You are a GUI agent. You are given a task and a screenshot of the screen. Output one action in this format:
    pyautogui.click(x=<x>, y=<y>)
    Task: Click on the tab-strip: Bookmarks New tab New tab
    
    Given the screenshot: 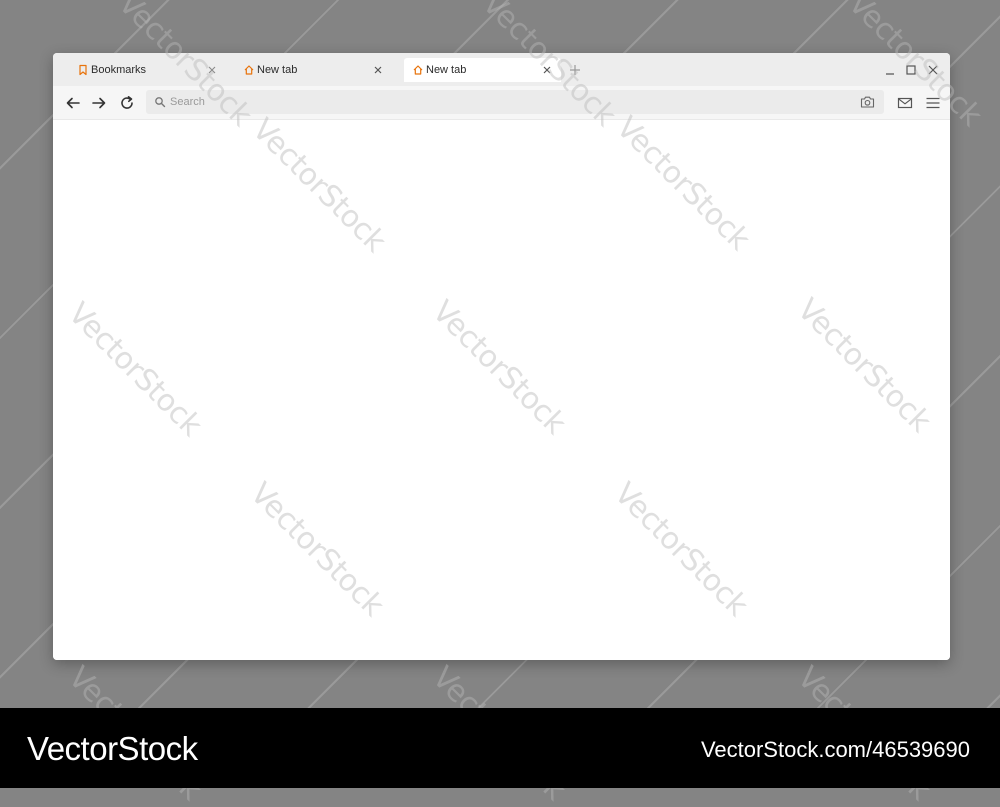 What is the action you would take?
    pyautogui.click(x=501, y=69)
    